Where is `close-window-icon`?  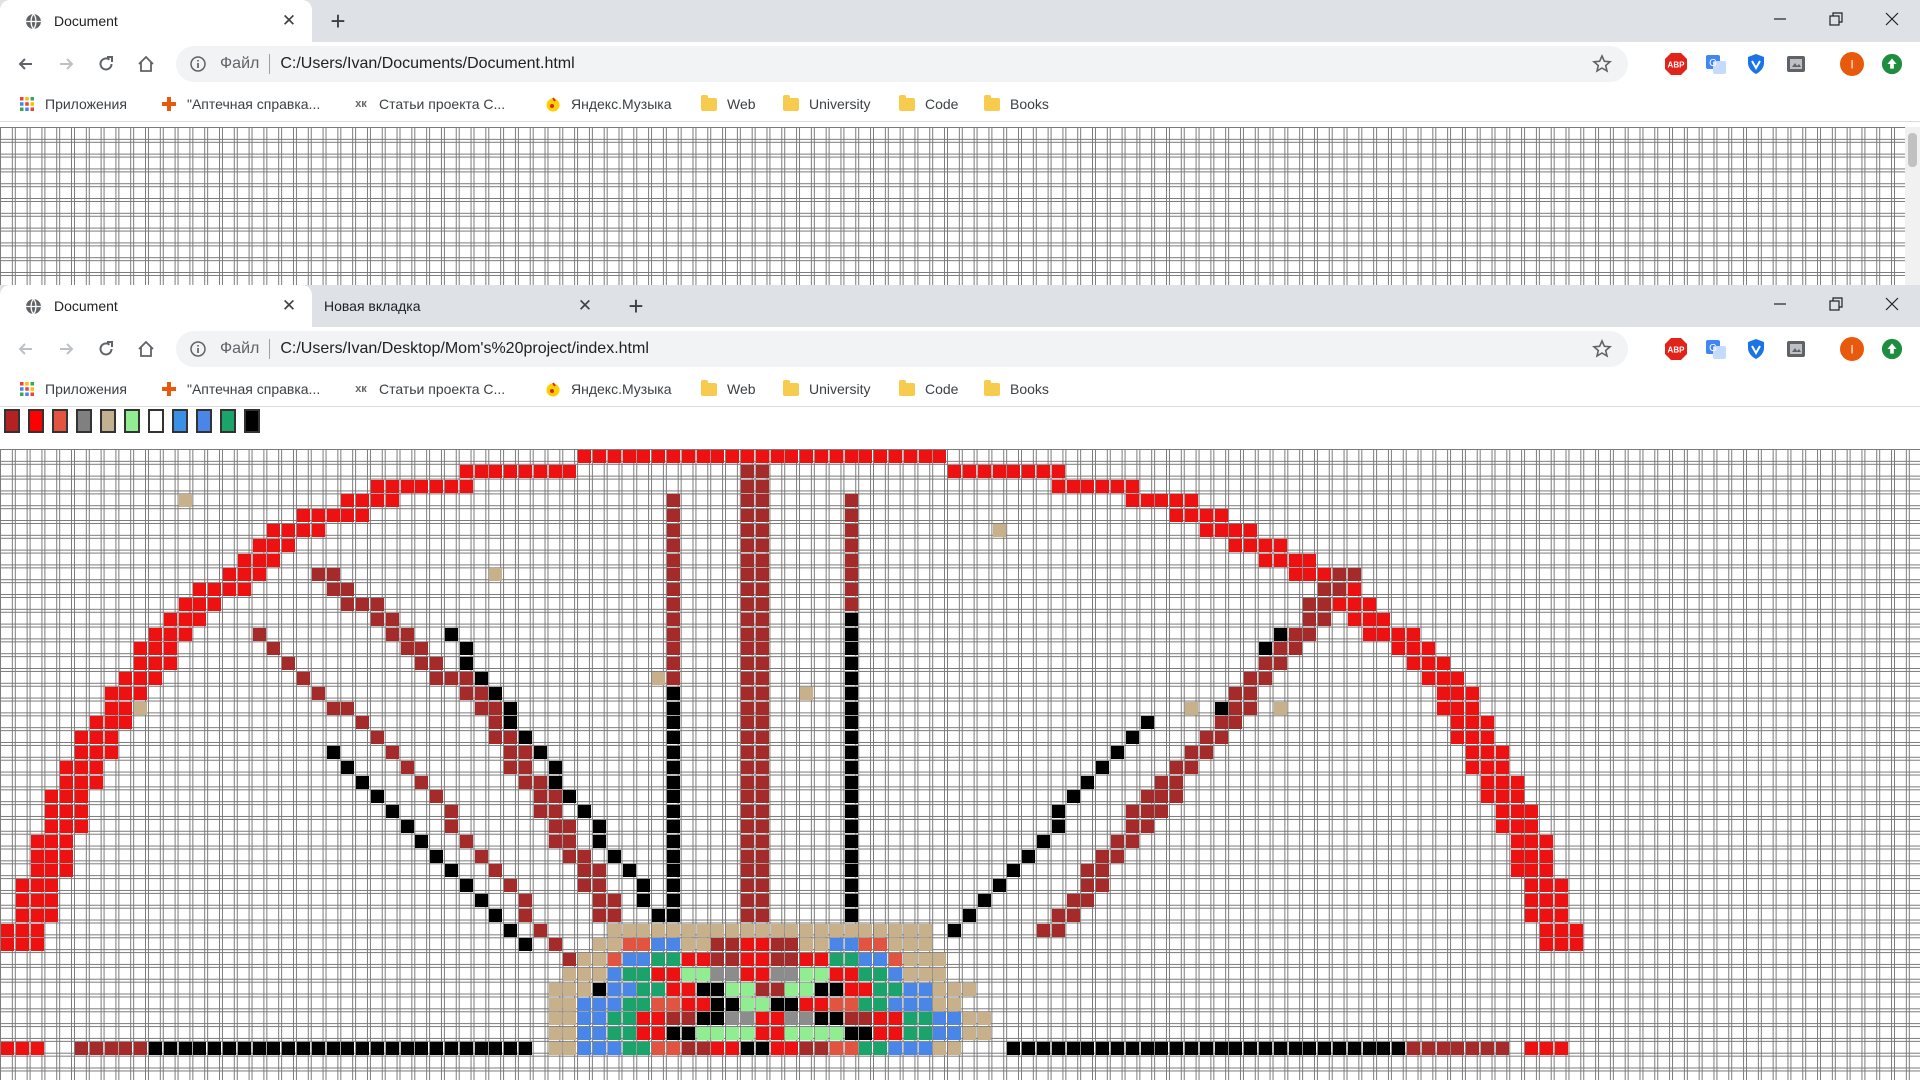
close-window-icon is located at coordinates (1892, 304).